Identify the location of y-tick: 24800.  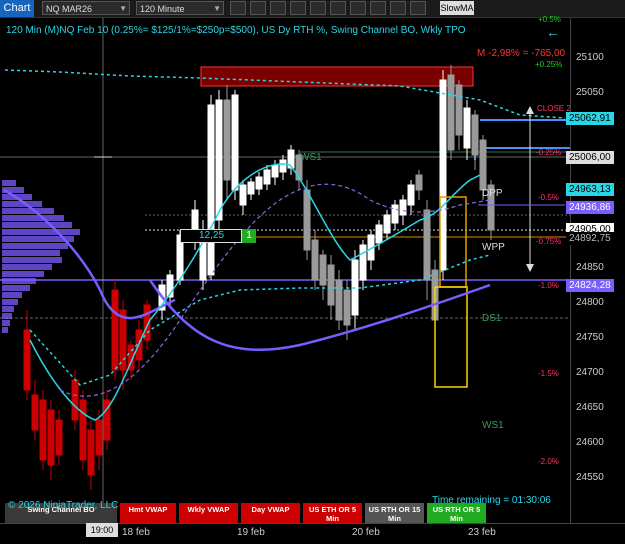
(590, 302).